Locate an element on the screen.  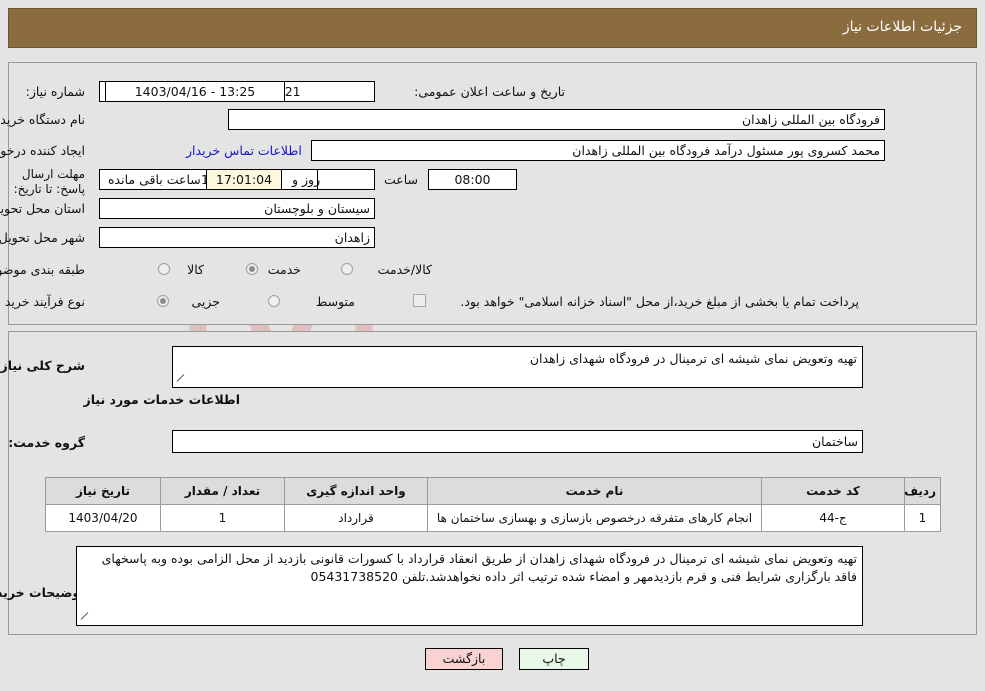
days-word-label: روز و is located at coordinates (306, 179).